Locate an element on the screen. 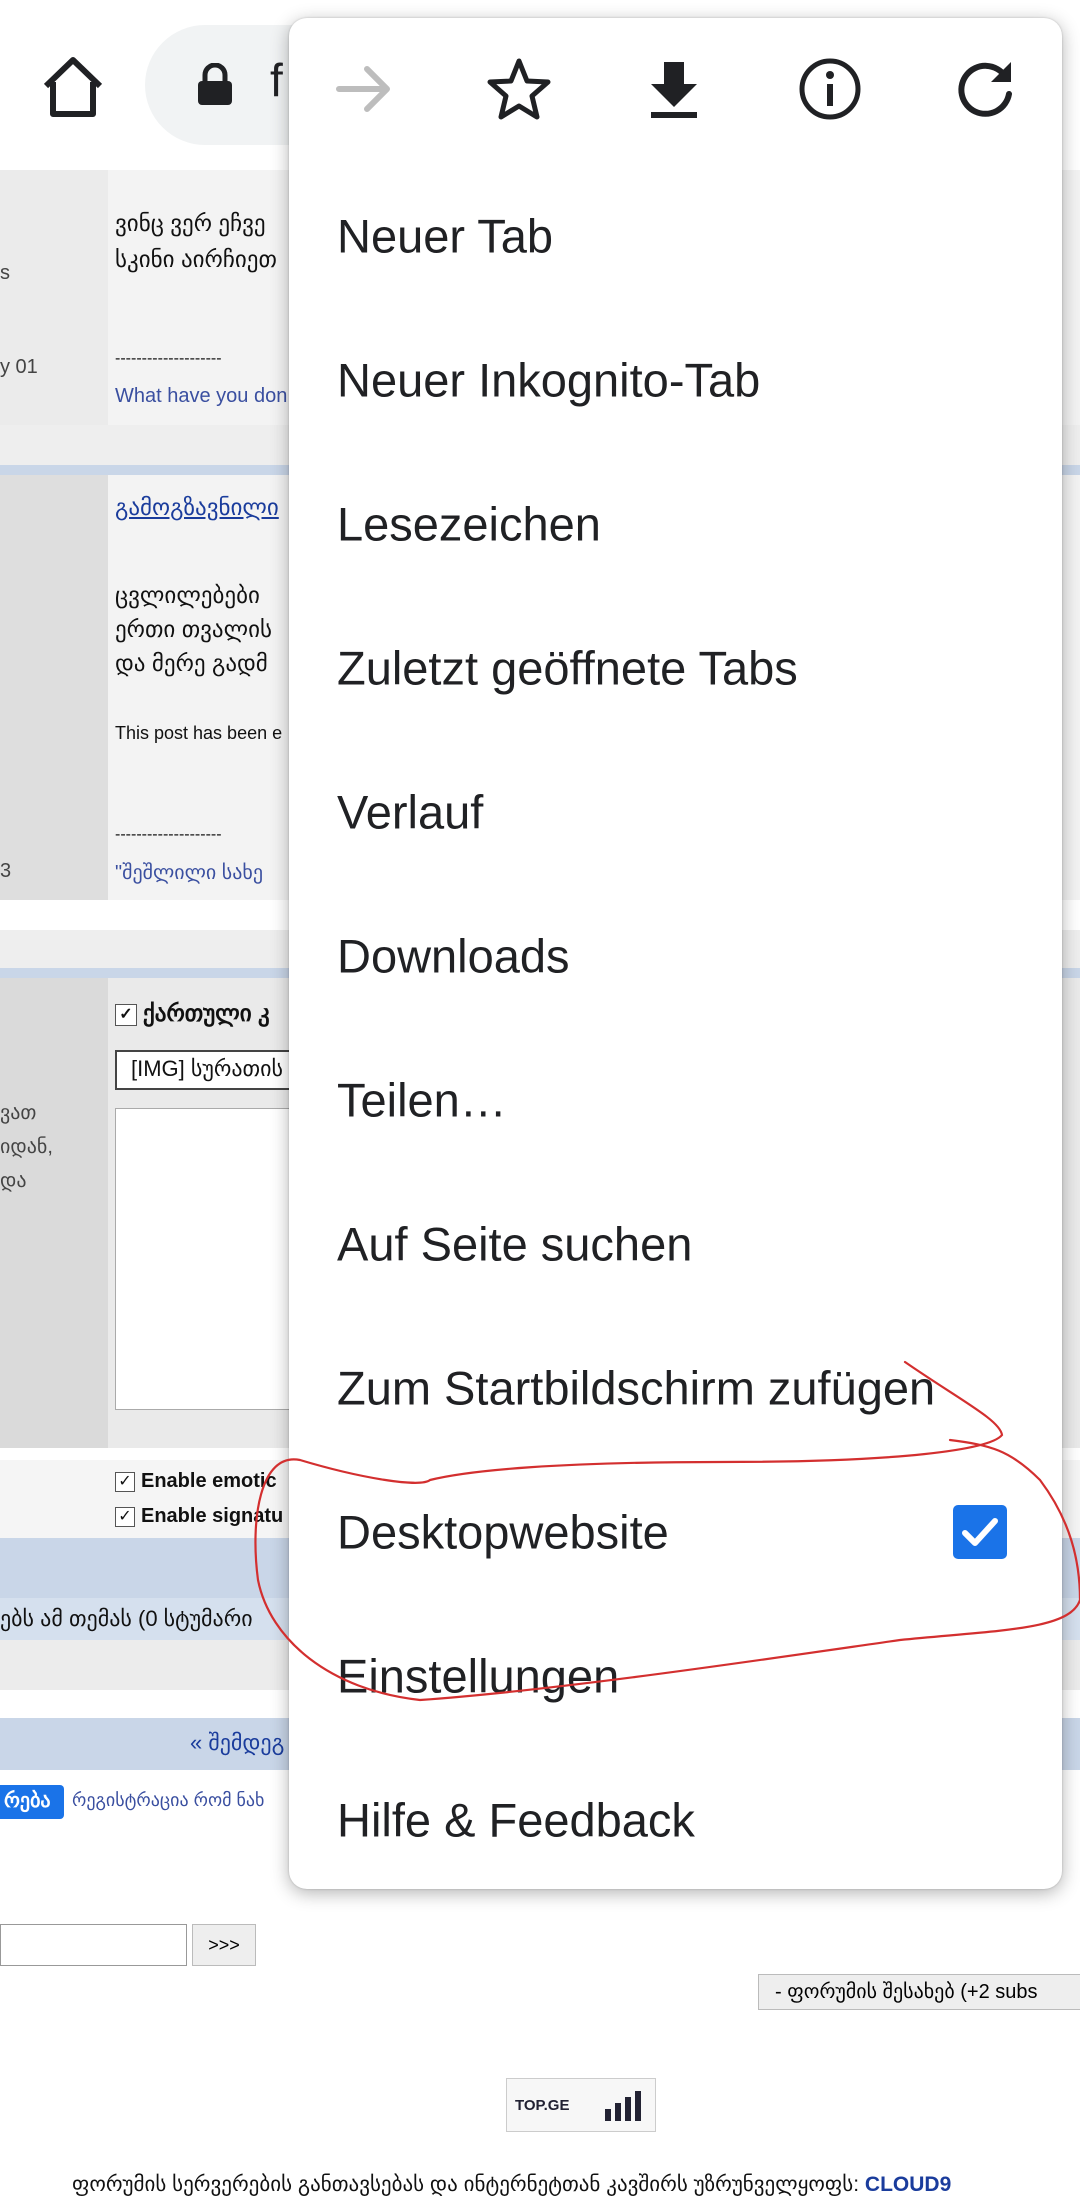 This screenshot has height=2210, width=1080. info-icon is located at coordinates (830, 89).